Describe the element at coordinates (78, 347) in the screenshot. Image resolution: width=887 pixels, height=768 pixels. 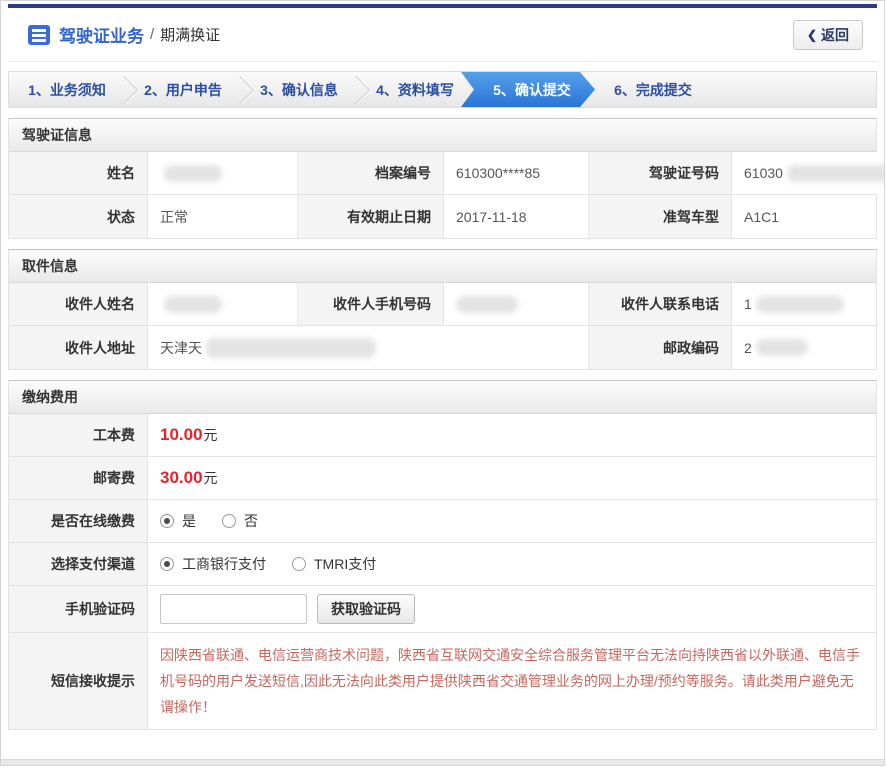
I see `label-recipient-address: 收件人地址` at that location.